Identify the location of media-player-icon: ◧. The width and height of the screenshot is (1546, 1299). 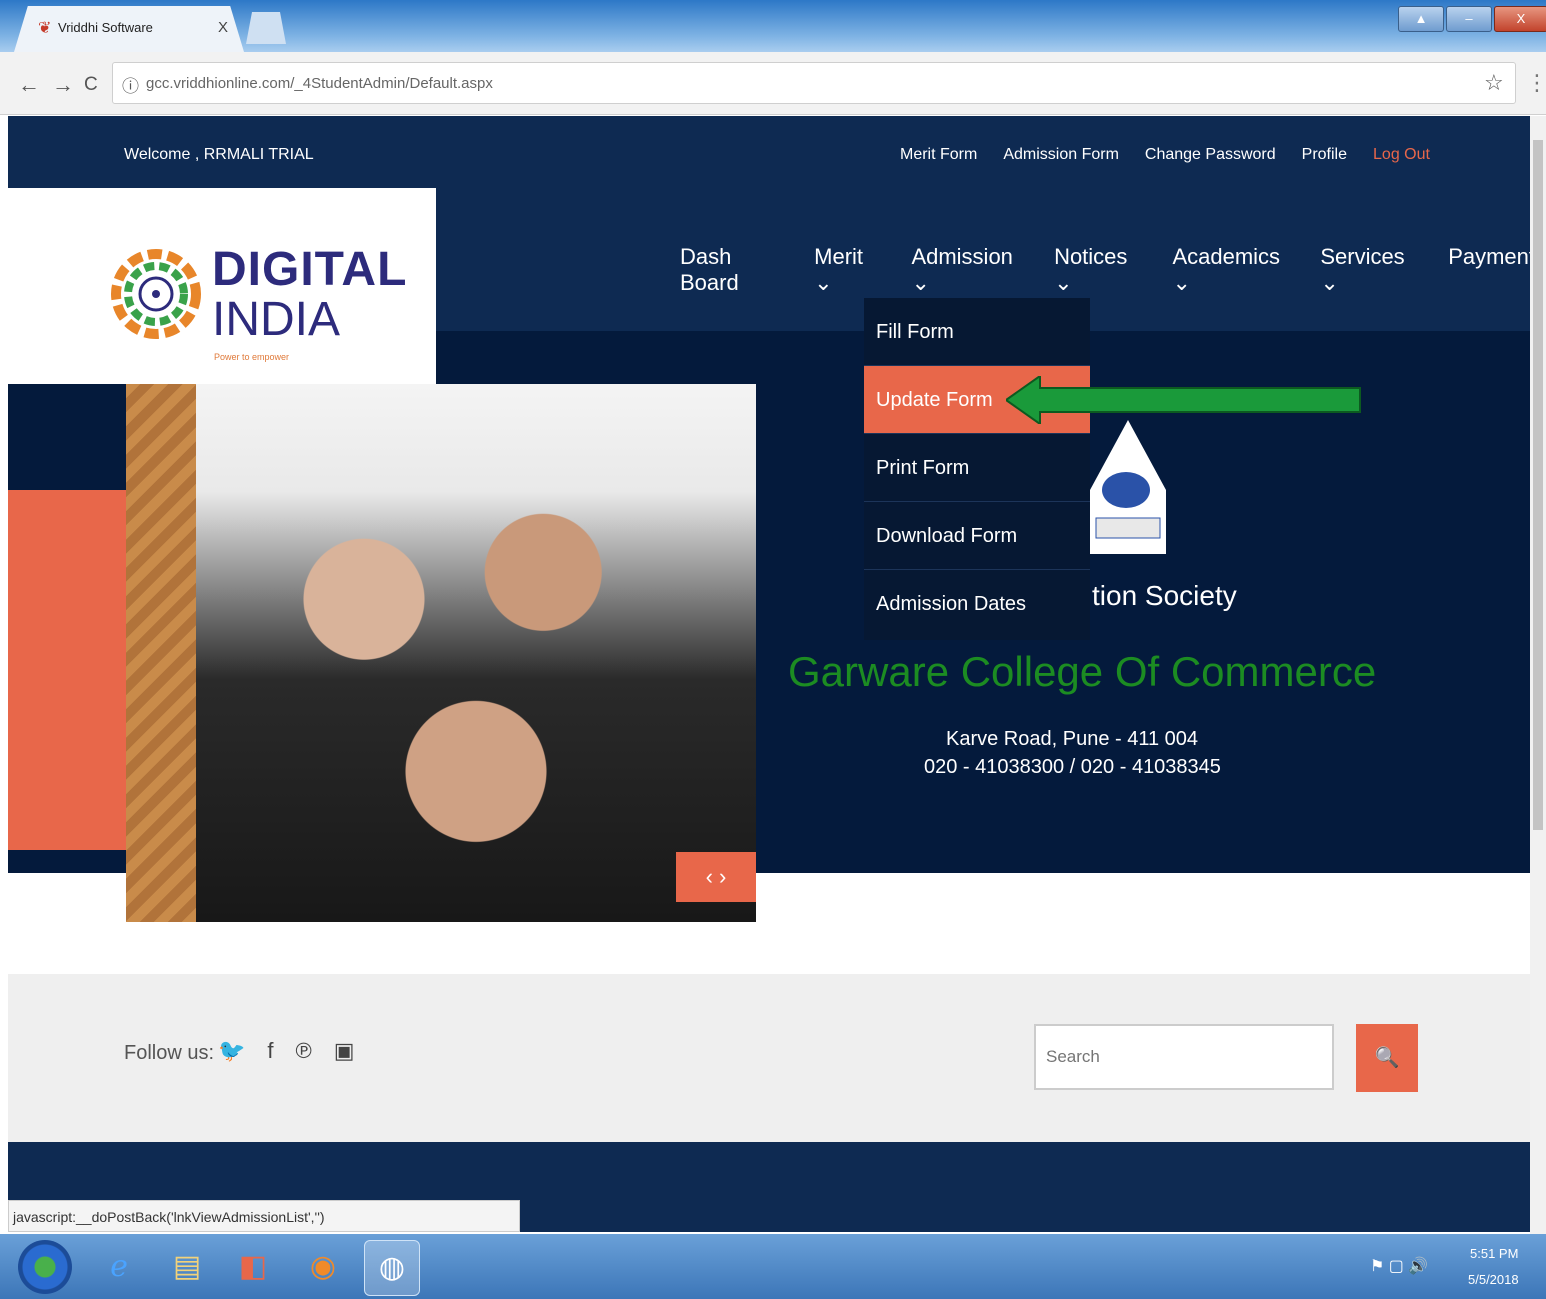
(253, 1267).